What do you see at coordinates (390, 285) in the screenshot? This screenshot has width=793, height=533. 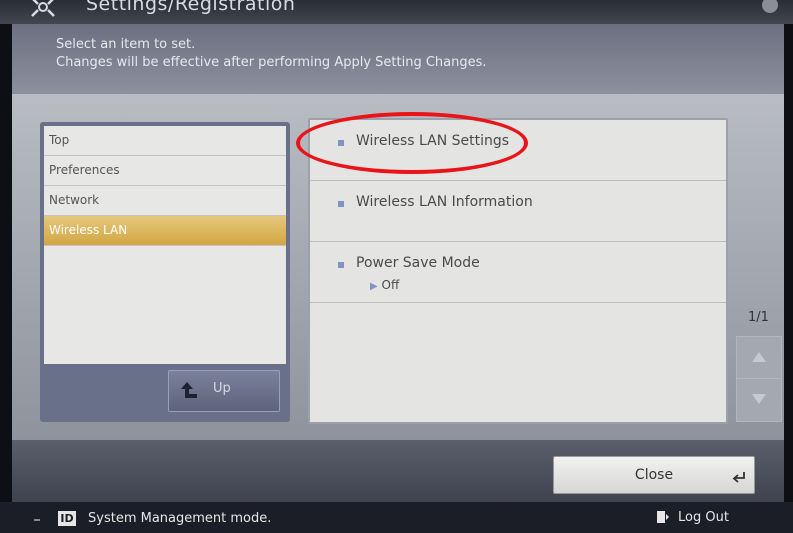 I see `power-save-value: Off` at bounding box center [390, 285].